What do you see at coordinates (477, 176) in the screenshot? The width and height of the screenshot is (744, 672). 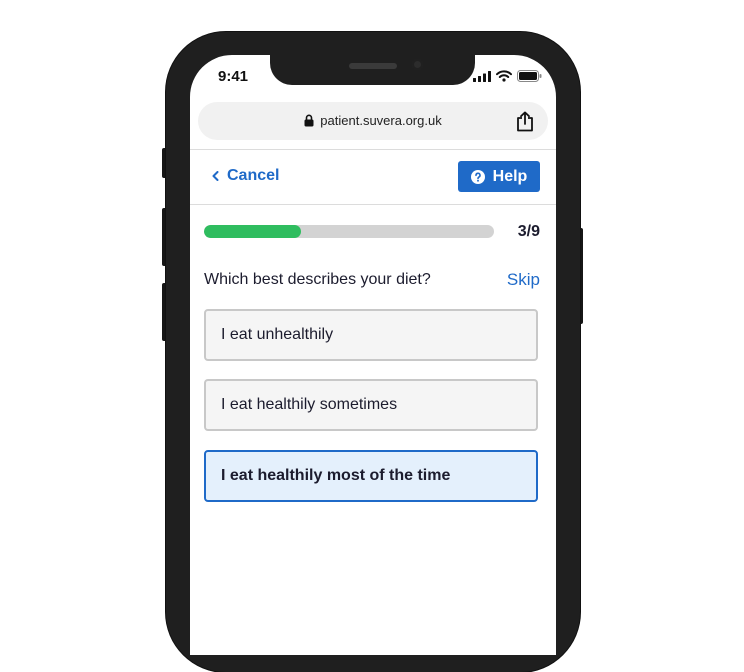 I see `question-circle-icon` at bounding box center [477, 176].